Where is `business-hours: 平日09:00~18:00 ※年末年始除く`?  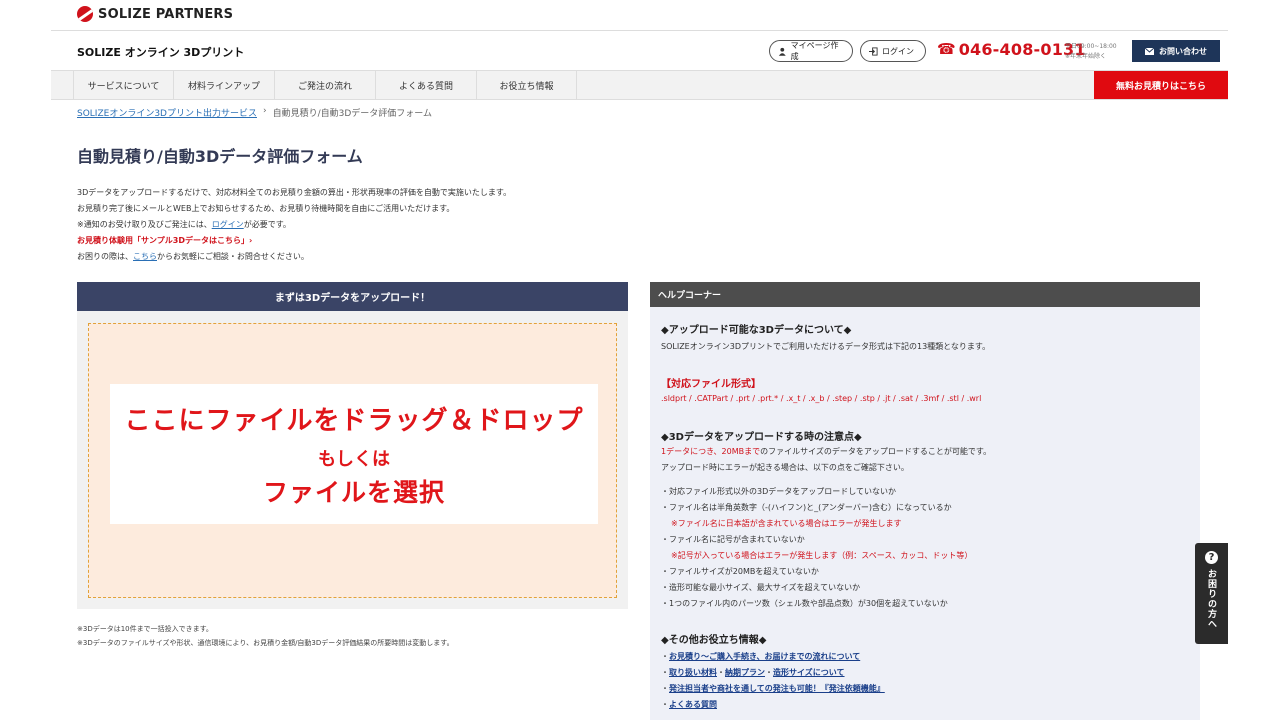
business-hours: 平日09:00~18:00 ※年末年始除く is located at coordinates (1091, 51).